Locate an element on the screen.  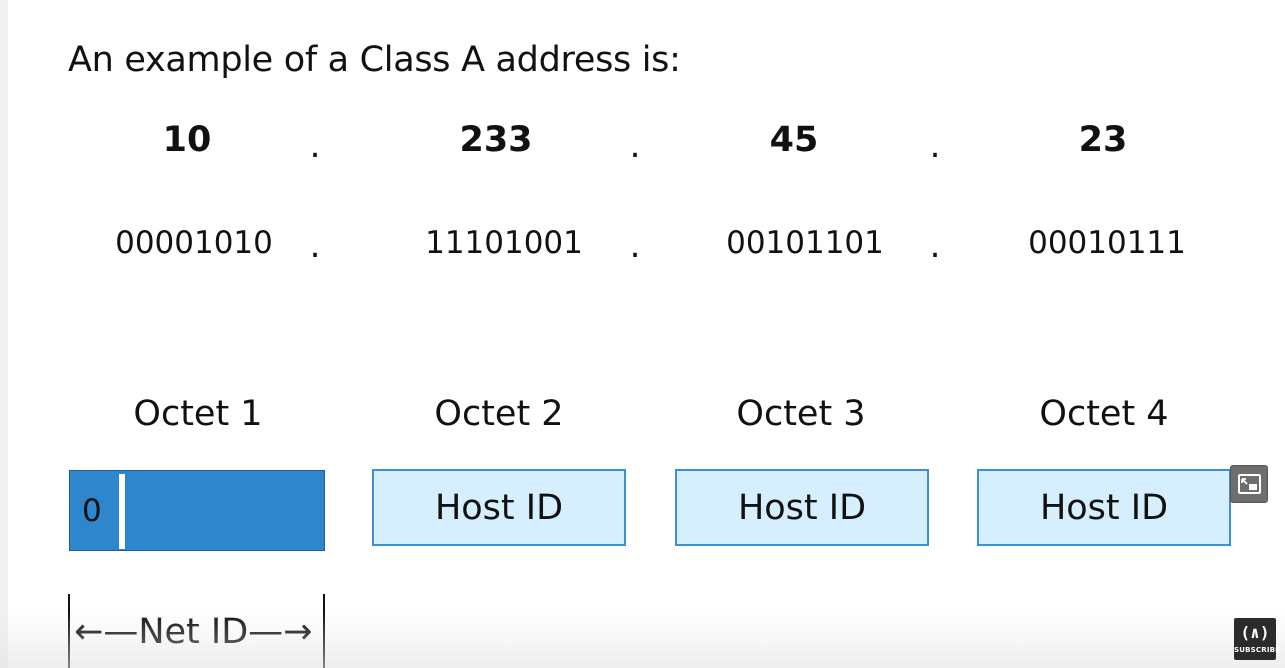
binary-octet-2: 11101001 is located at coordinates (504, 243).